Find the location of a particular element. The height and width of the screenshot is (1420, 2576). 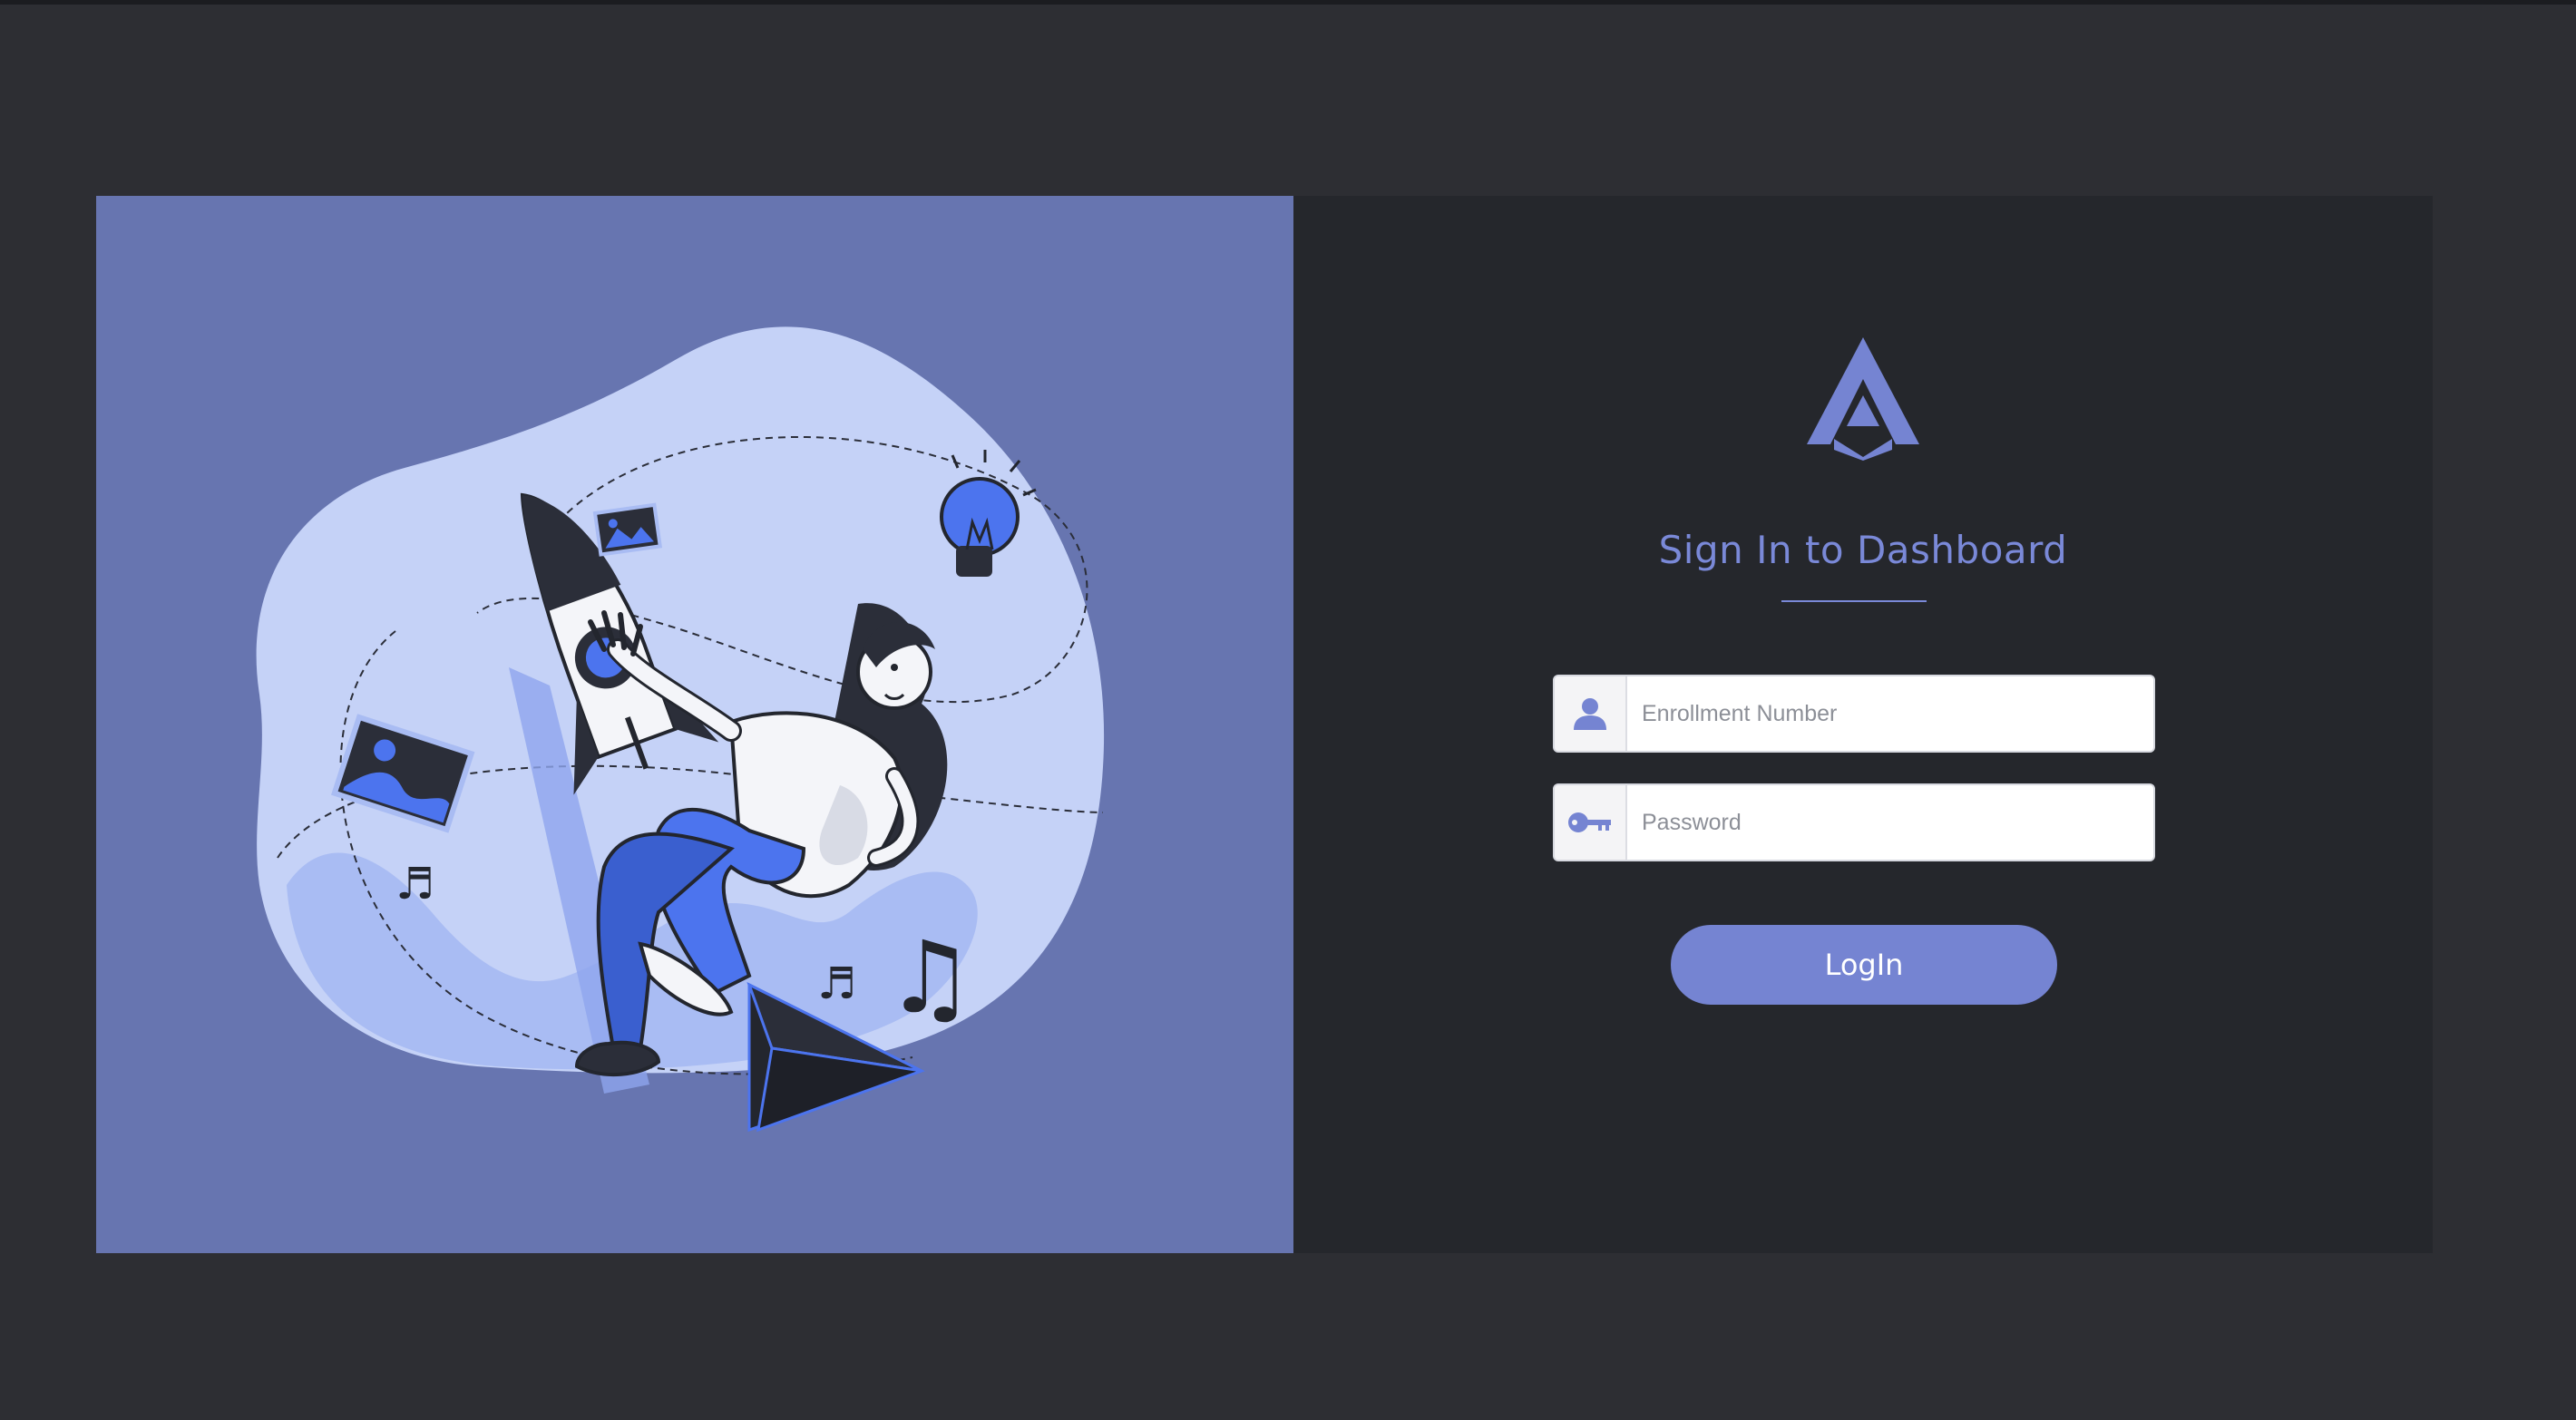

password-field is located at coordinates (1854, 822).